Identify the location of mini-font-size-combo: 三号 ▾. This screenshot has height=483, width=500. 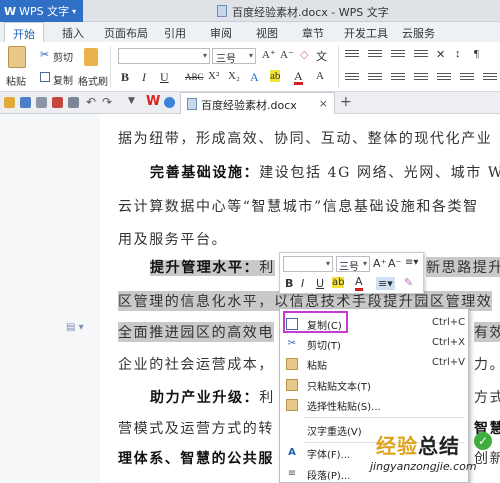
(353, 264).